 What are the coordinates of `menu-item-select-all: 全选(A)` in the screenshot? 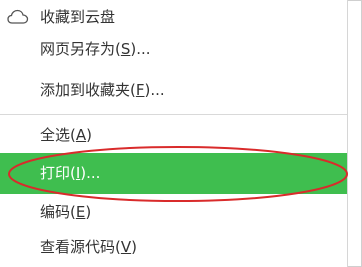 It's located at (173, 135).